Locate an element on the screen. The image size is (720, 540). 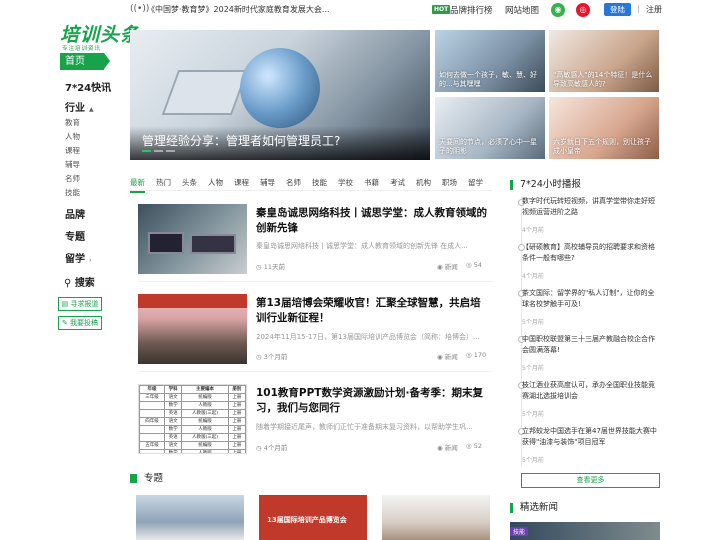
feed-item: 中国职校联盟第三十三届产教融合校企合作会圆满落幕! is located at coordinates (591, 345).